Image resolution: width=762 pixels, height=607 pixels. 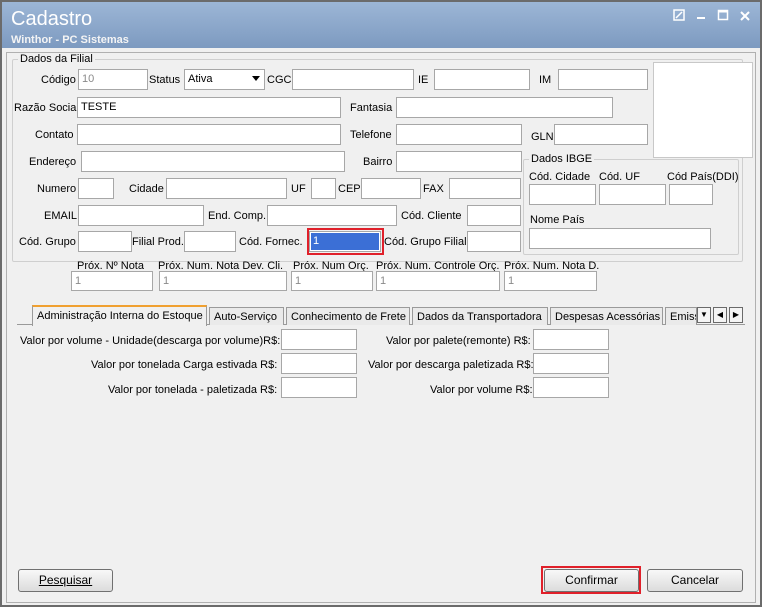 What do you see at coordinates (691, 194) in the screenshot?
I see `cod-pais-field` at bounding box center [691, 194].